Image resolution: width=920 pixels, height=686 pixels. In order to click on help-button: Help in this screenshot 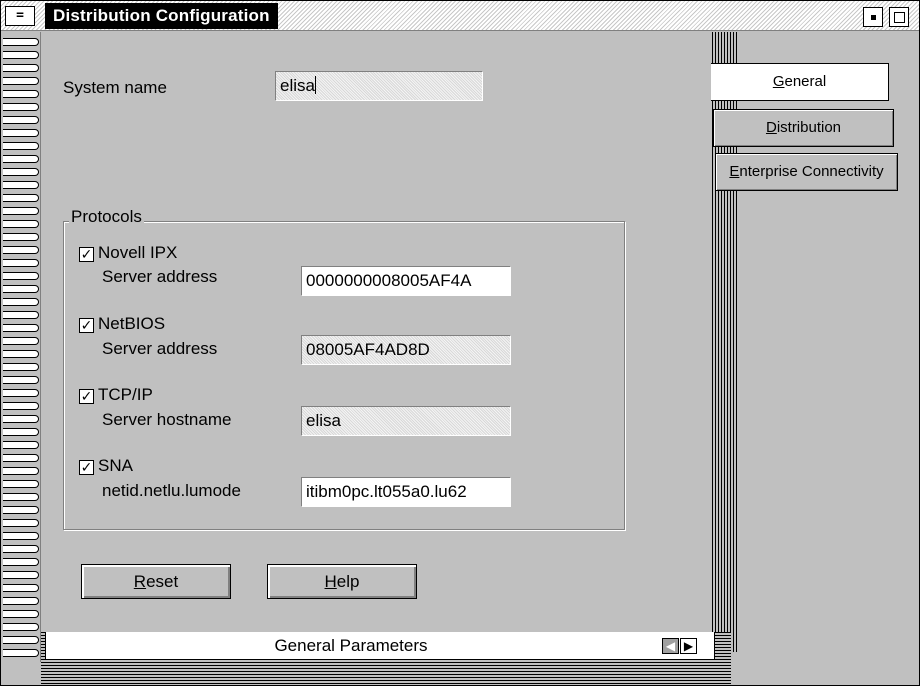, I will do `click(342, 581)`.